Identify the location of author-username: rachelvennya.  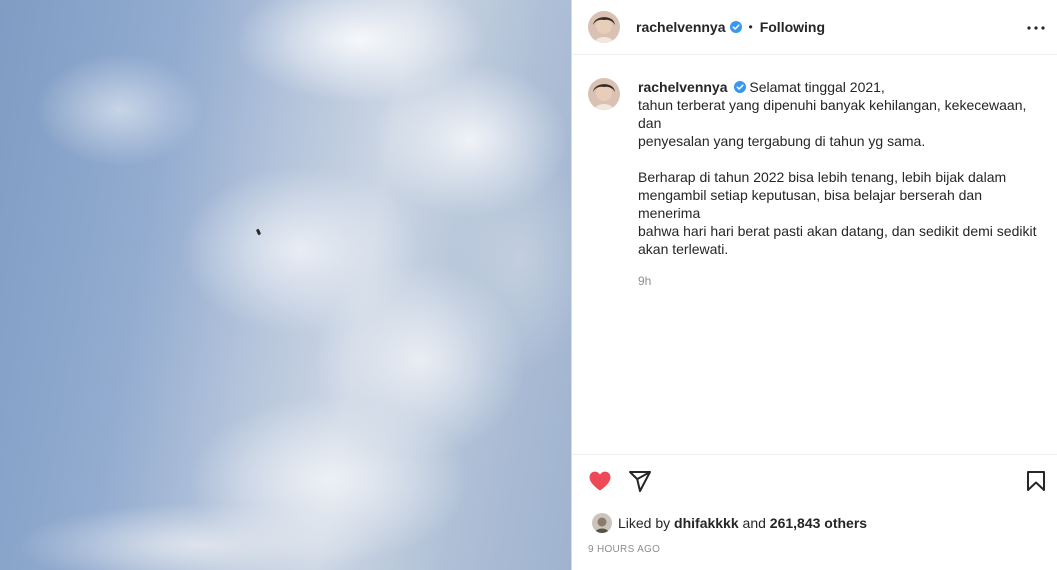
(681, 27).